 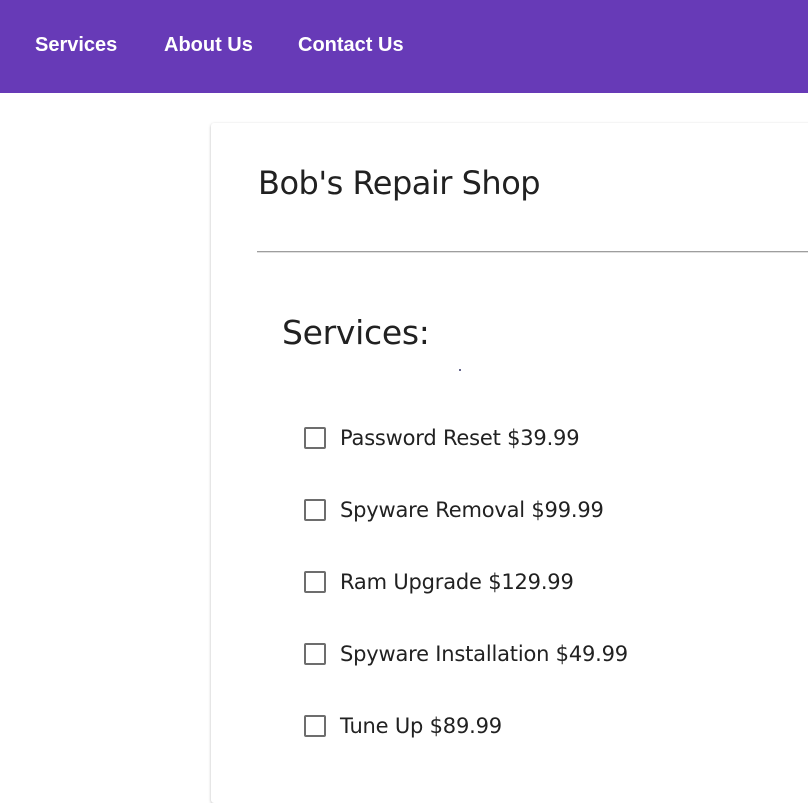 I want to click on service-option-spyware-installation: Spyware Installation $49.99, so click(x=466, y=654).